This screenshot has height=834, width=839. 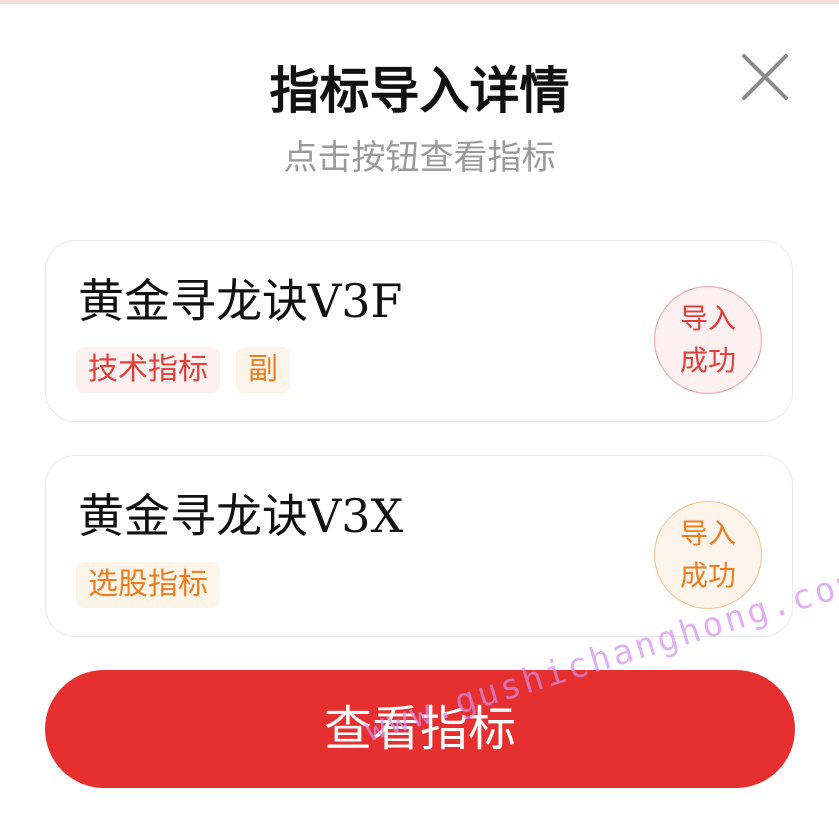 I want to click on indicator-name: 黄金寻龙诀V3F, so click(x=240, y=301).